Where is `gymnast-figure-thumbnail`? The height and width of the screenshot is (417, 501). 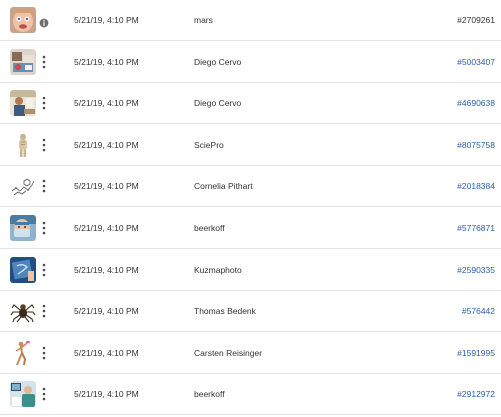
gymnast-figure-thumbnail is located at coordinates (23, 353).